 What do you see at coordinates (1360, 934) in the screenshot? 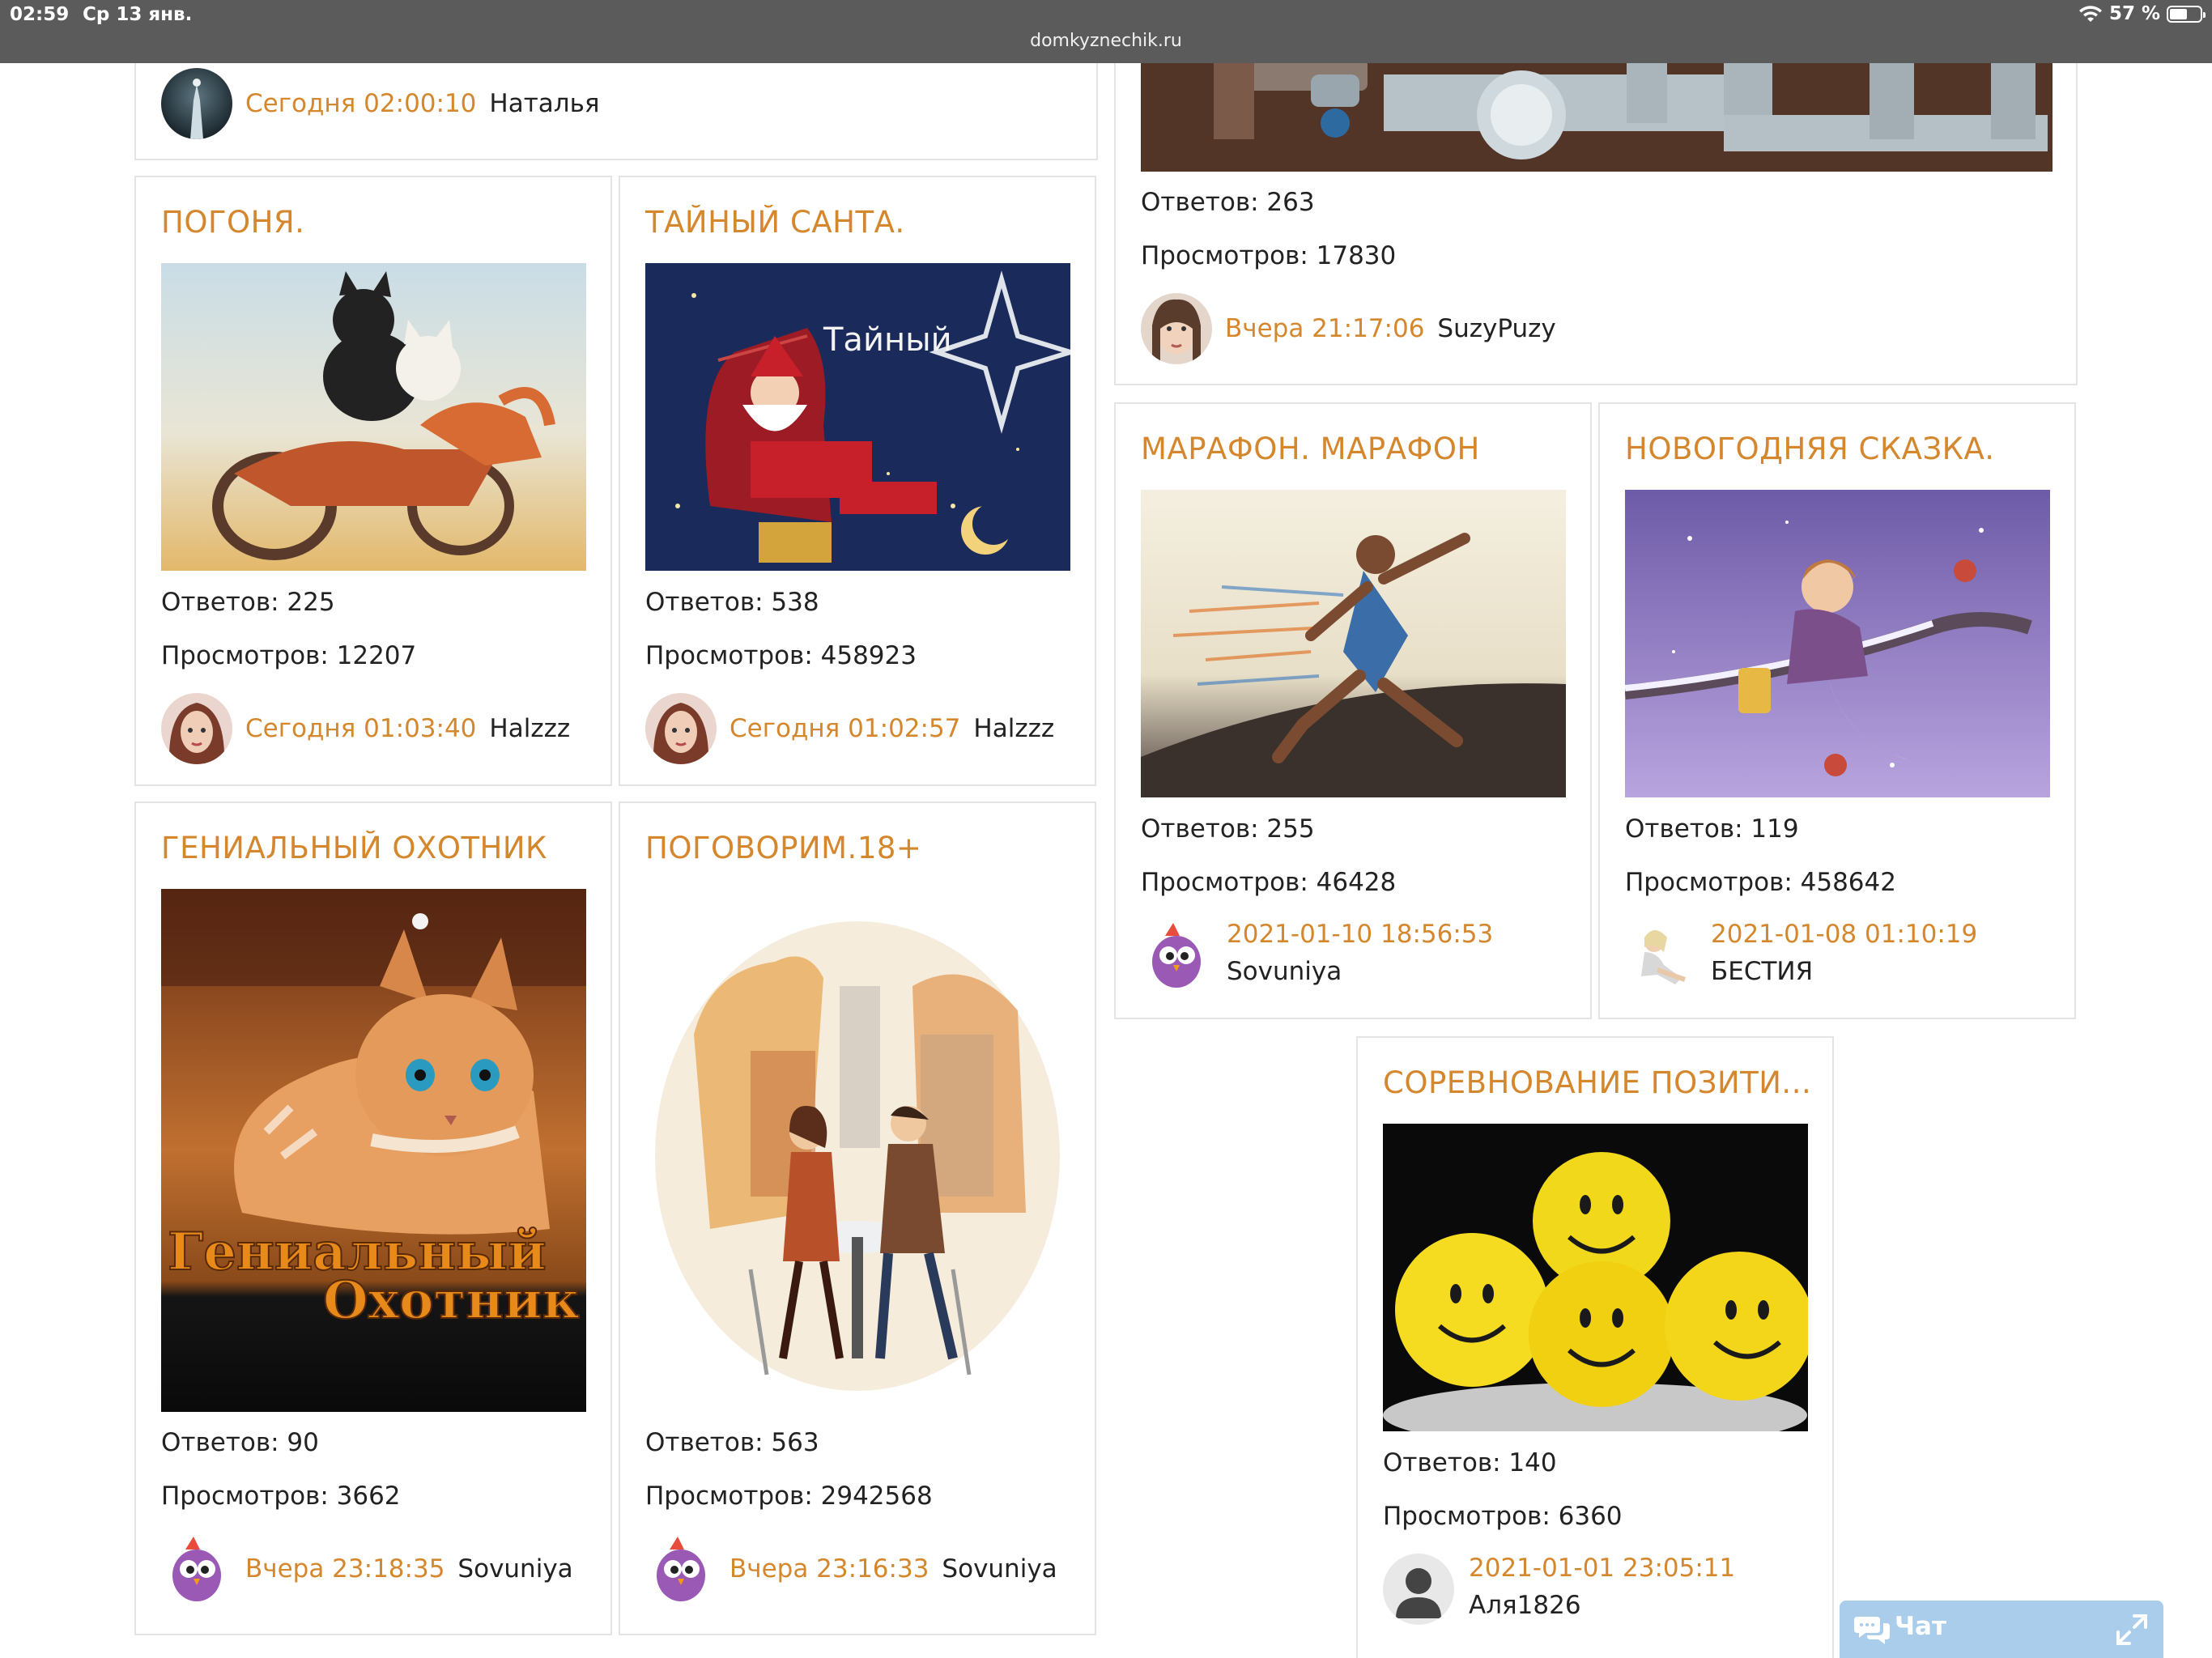
I see `last-post-time: 2021-01-10 18:56:53` at bounding box center [1360, 934].